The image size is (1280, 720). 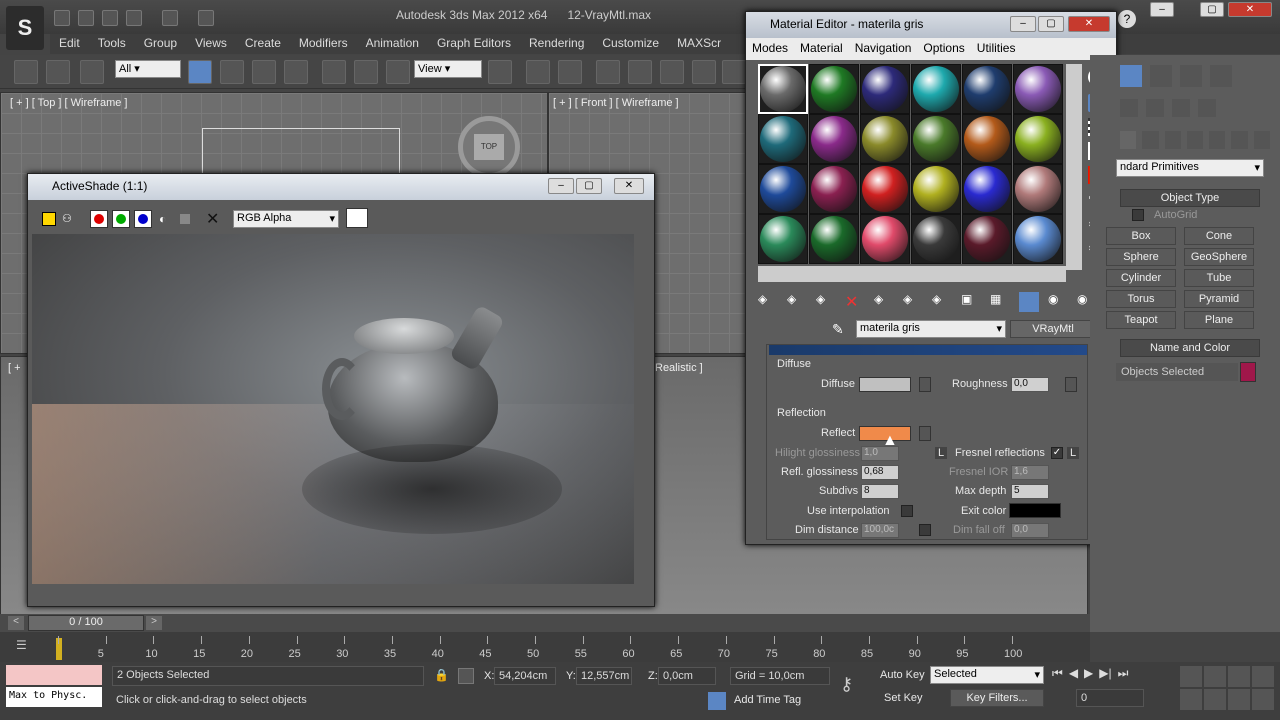 I want to click on menu-rendering: Rendering, so click(x=556, y=43).